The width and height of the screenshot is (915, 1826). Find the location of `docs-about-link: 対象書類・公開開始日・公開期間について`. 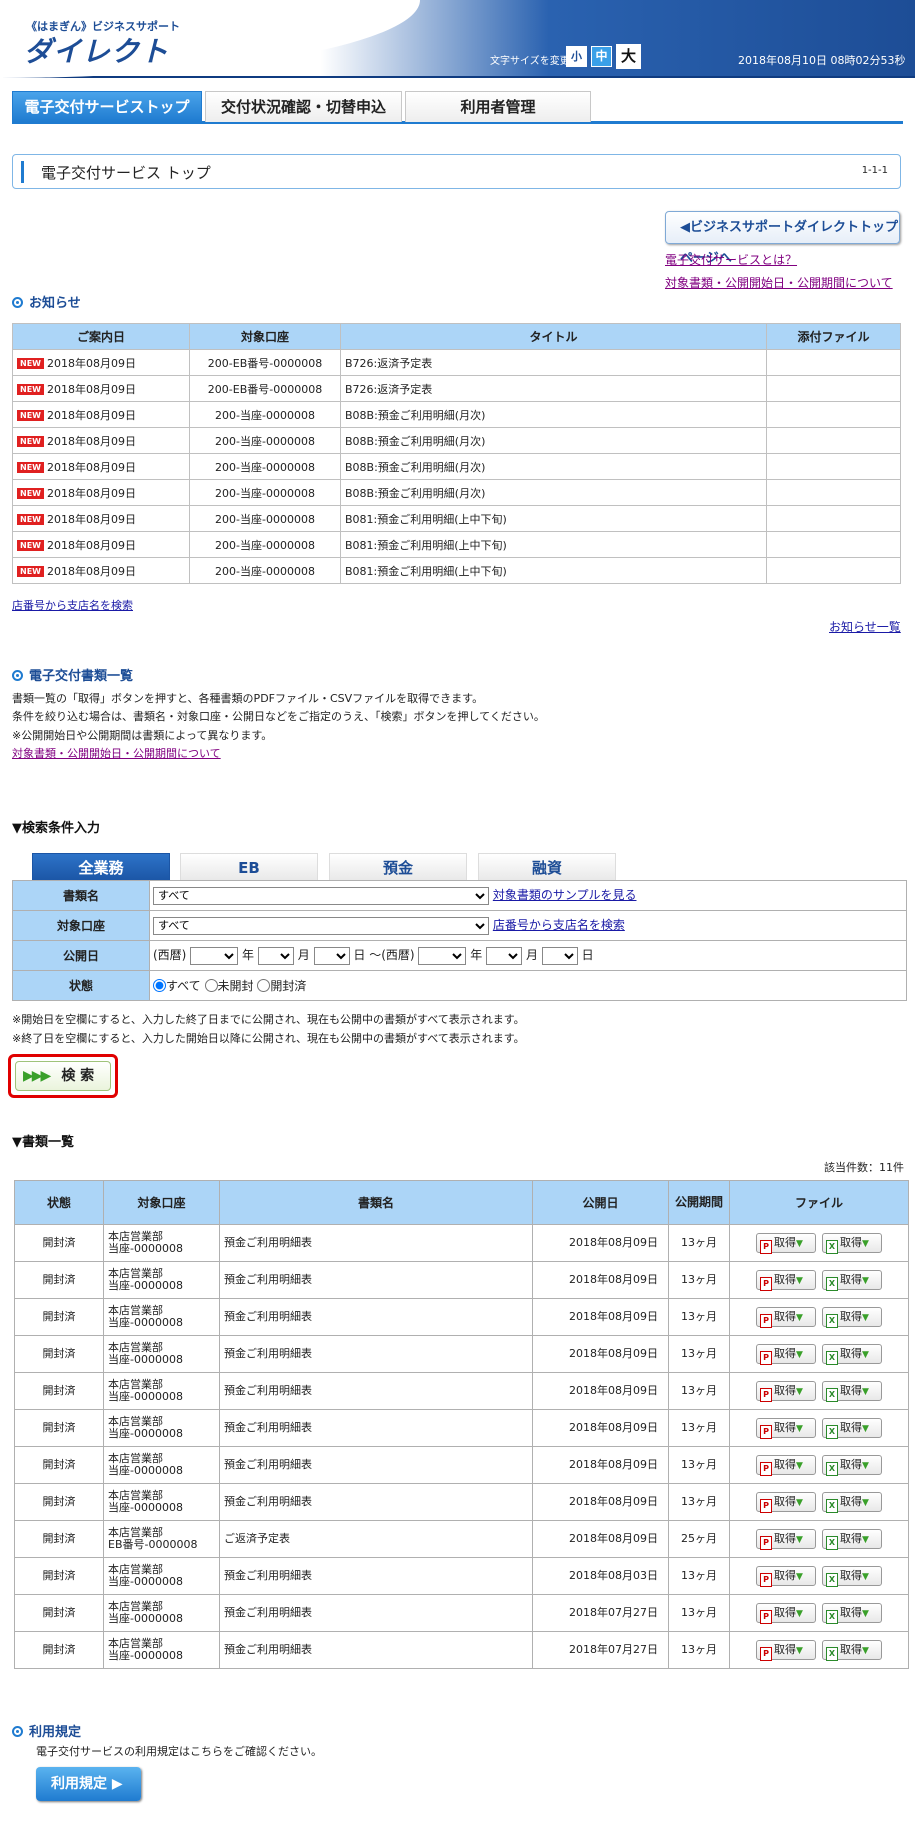

docs-about-link: 対象書類・公開開始日・公開期間について is located at coordinates (116, 753).